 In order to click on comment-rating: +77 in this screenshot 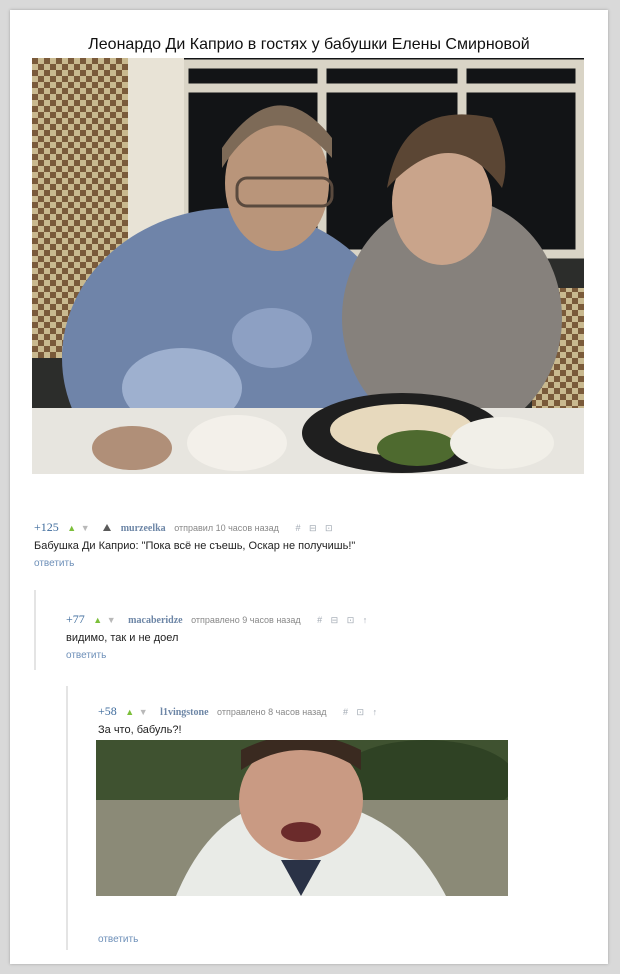, I will do `click(75, 619)`.